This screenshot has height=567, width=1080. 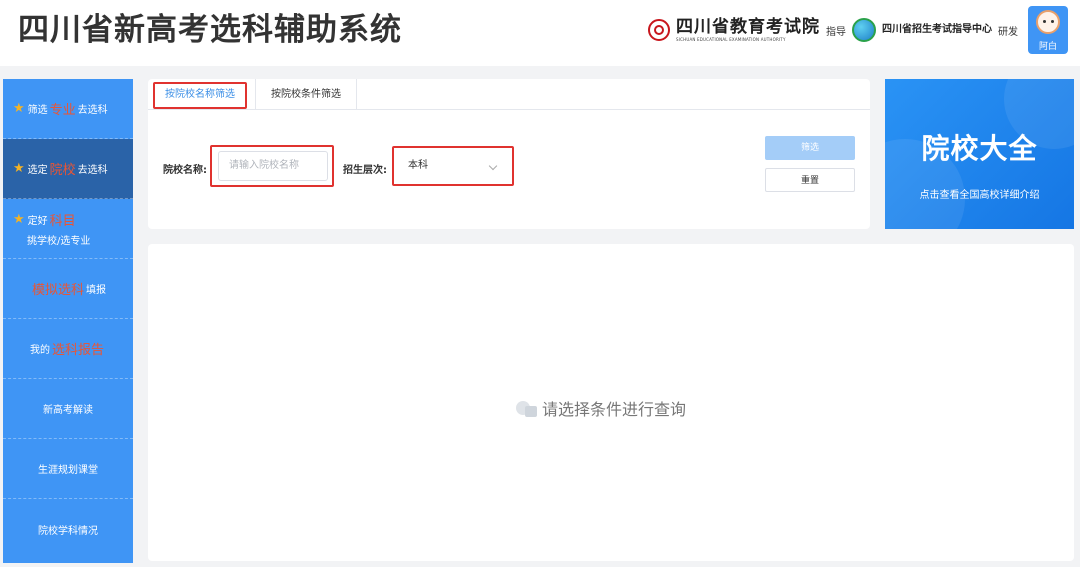 I want to click on sidebar-item-career-class: 生涯规划课堂, so click(x=68, y=469).